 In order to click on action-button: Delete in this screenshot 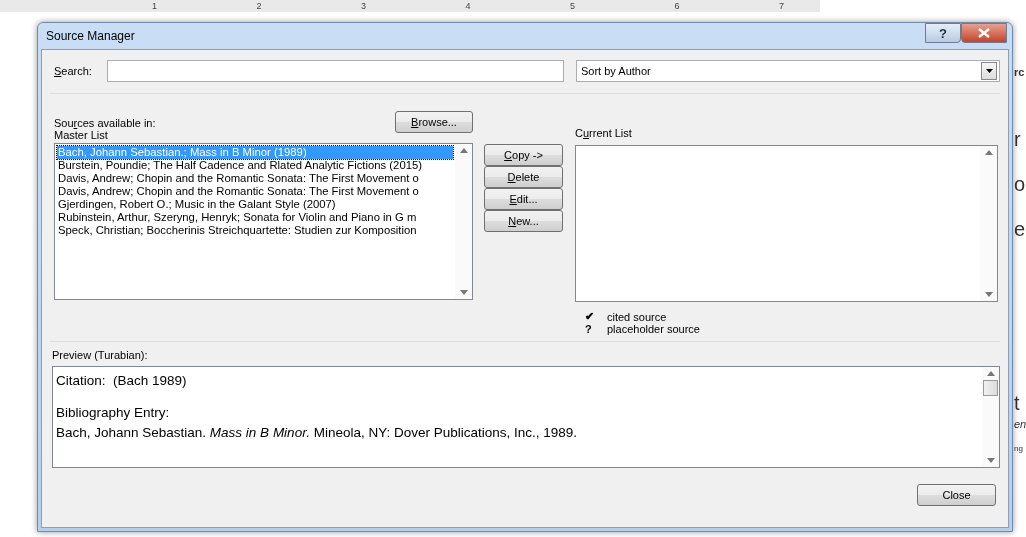, I will do `click(523, 177)`.